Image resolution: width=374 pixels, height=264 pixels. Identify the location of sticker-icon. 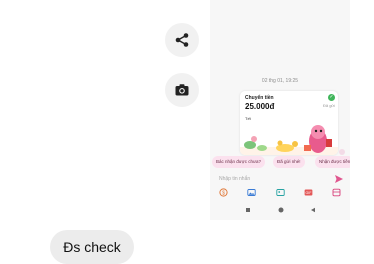
(336, 192).